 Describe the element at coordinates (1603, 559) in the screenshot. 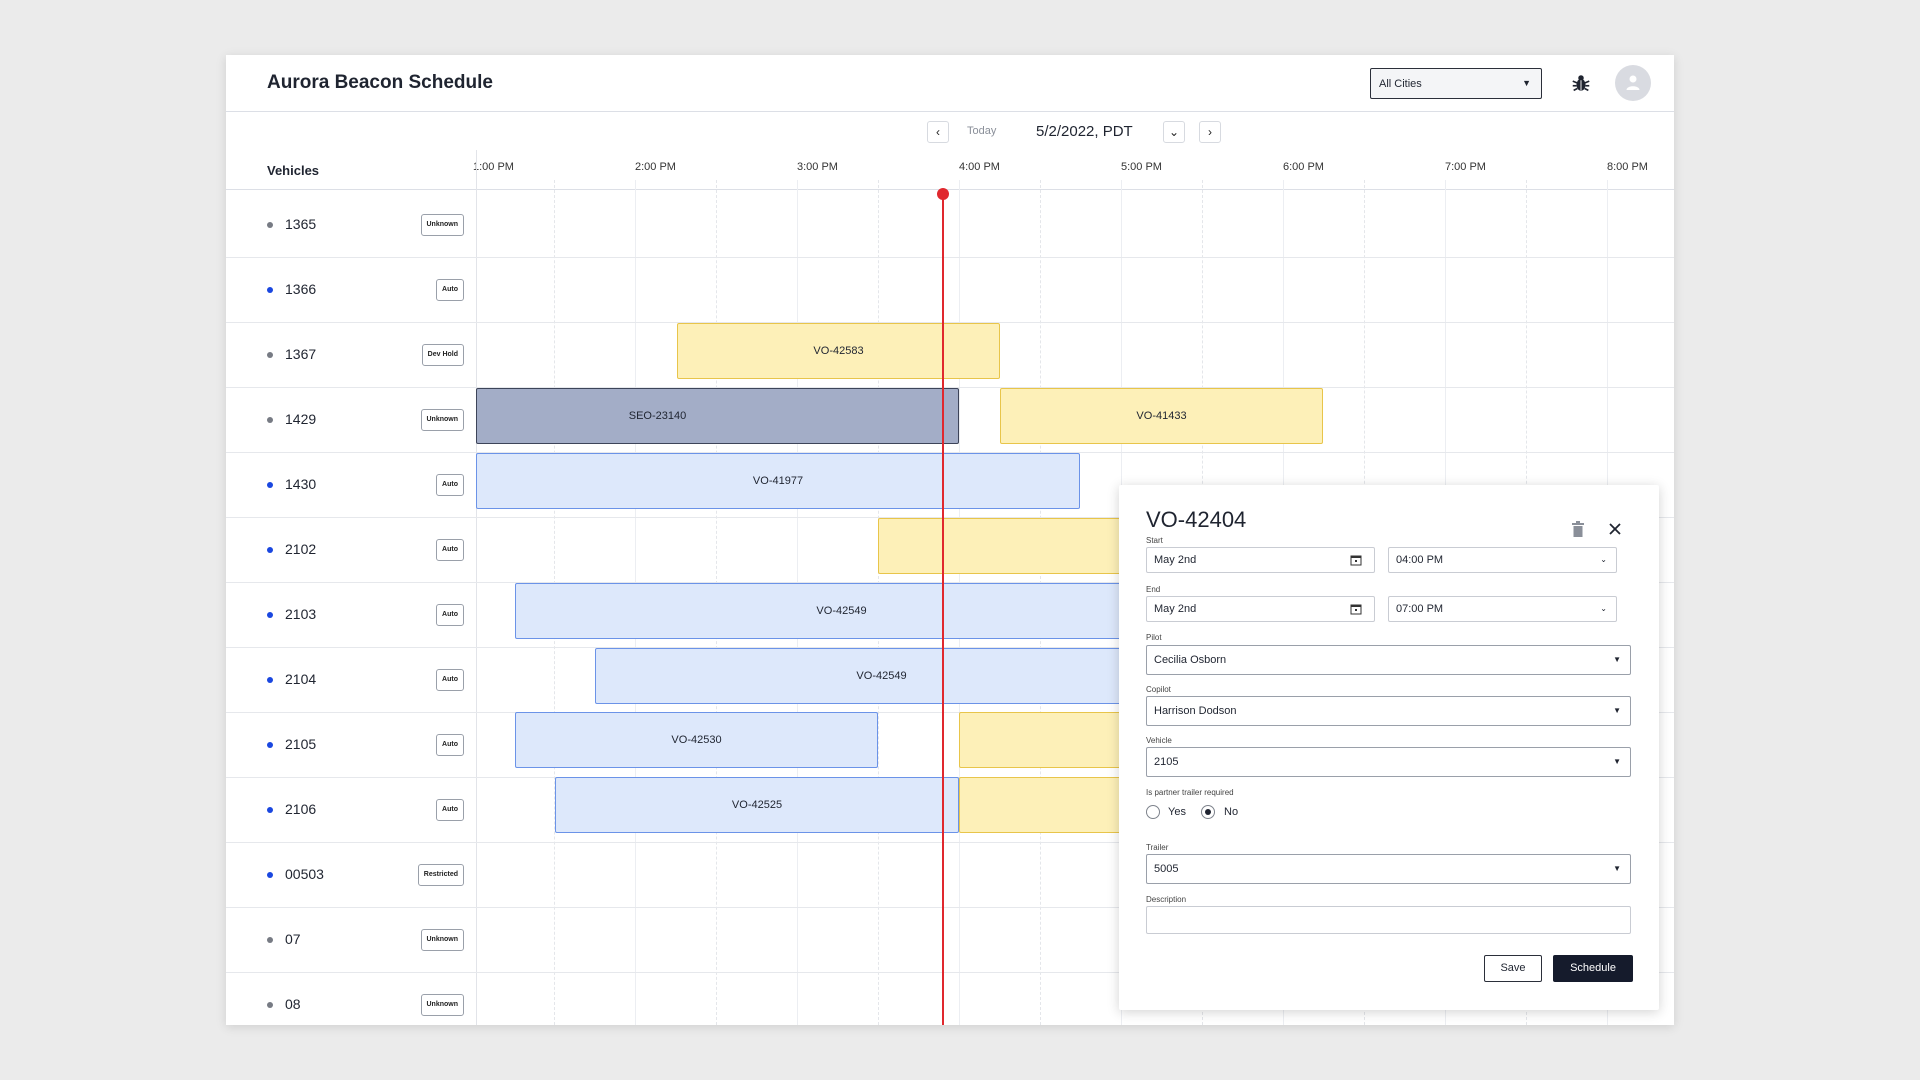

I see `chevron-down-icon: ⌄` at that location.